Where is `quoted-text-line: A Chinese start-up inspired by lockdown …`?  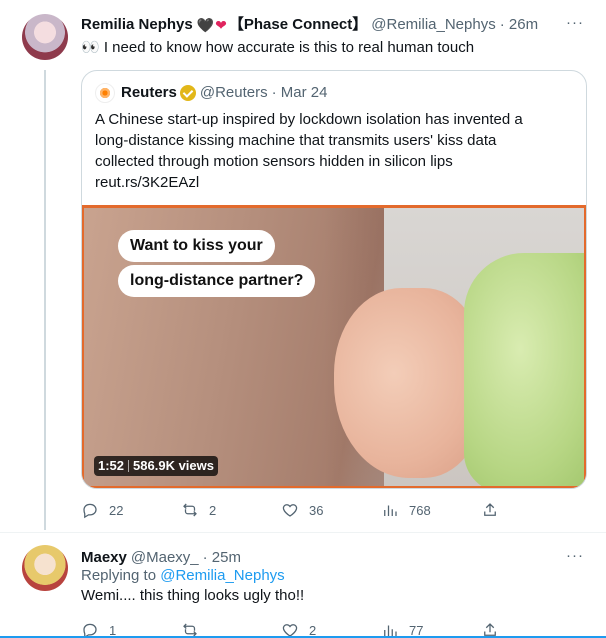
quoted-text-line: A Chinese start-up inspired by lockdown … is located at coordinates (309, 119).